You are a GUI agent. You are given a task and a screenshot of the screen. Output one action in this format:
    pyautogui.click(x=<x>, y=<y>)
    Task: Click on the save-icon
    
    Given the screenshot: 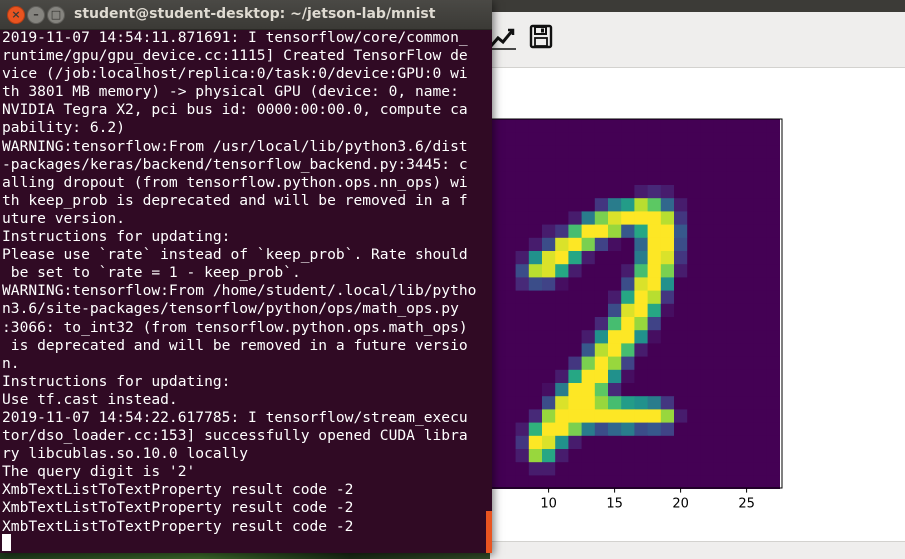 What is the action you would take?
    pyautogui.click(x=542, y=37)
    